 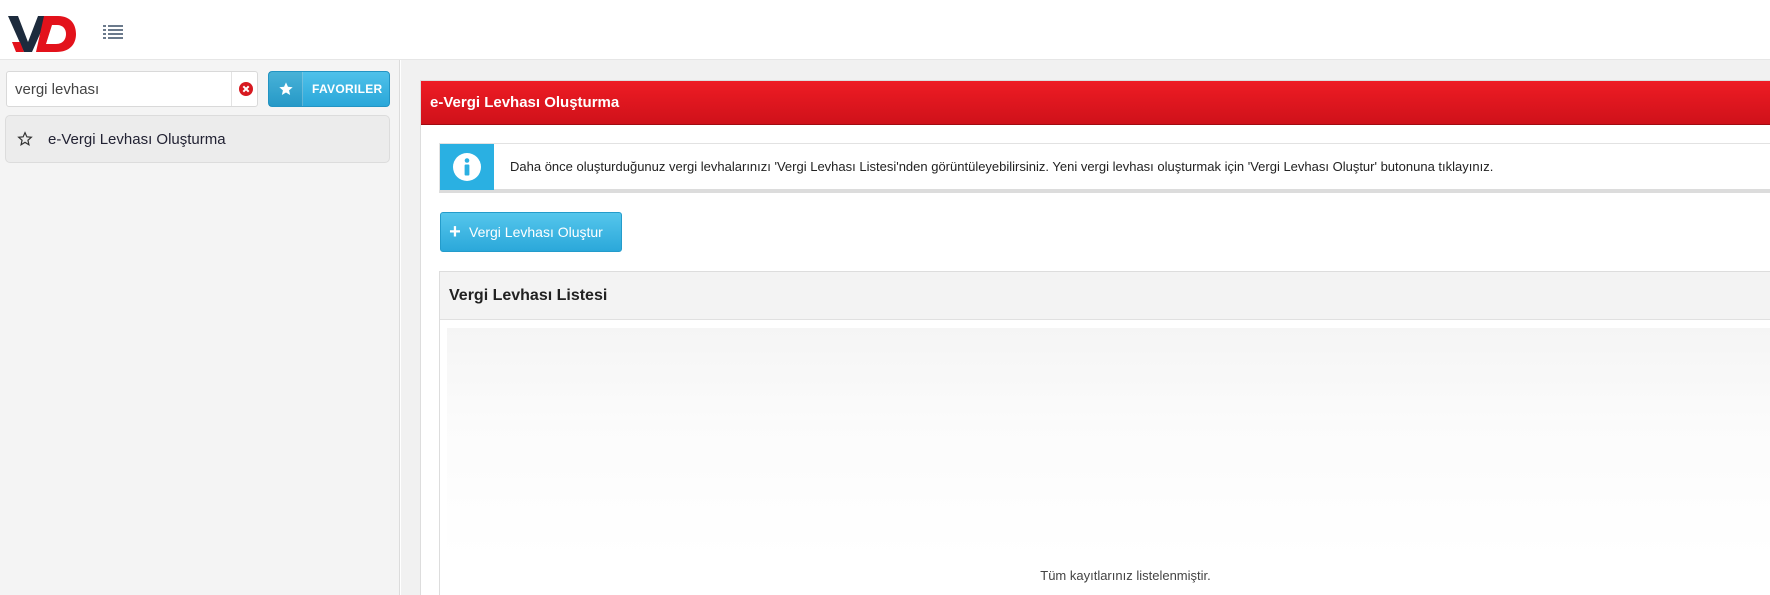 What do you see at coordinates (885, 30) in the screenshot?
I see `top-header` at bounding box center [885, 30].